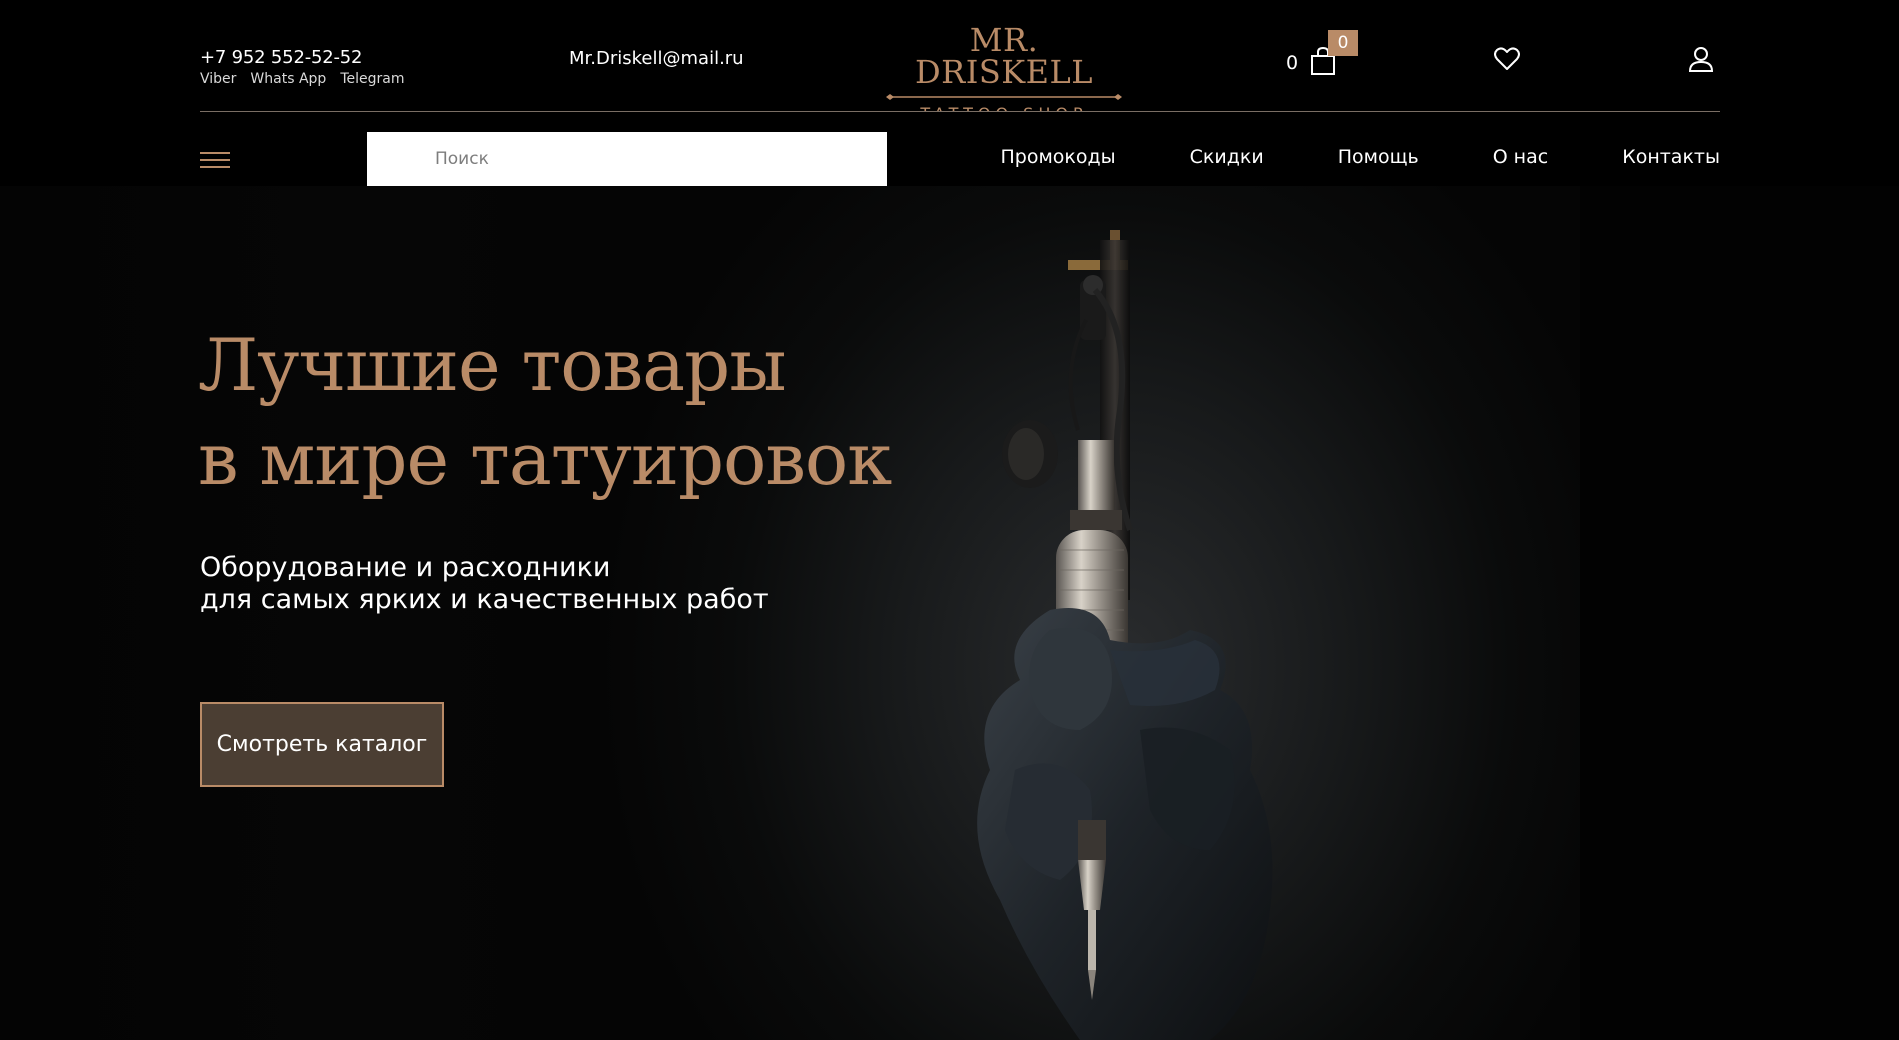  I want to click on nav-links: Промокоды Скидки Помощь О нас Контакты, so click(1360, 157).